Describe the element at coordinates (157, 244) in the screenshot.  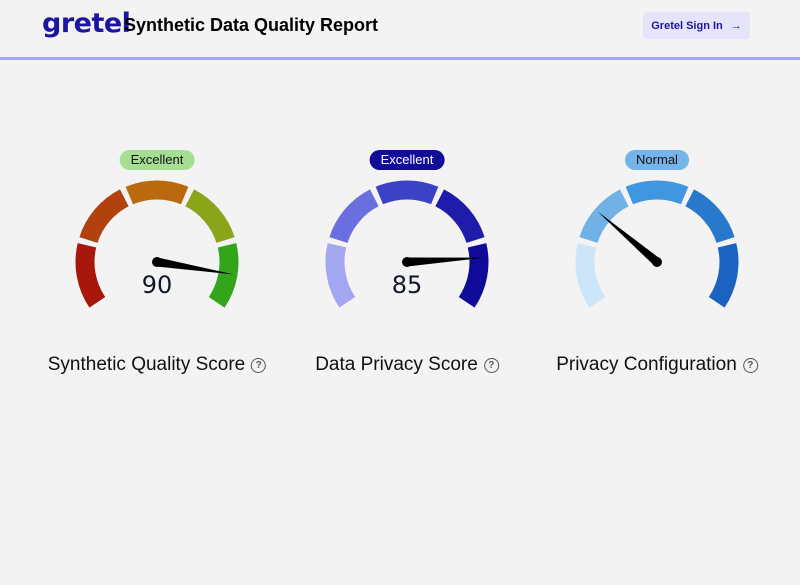
I see `gauge-chart: 90` at that location.